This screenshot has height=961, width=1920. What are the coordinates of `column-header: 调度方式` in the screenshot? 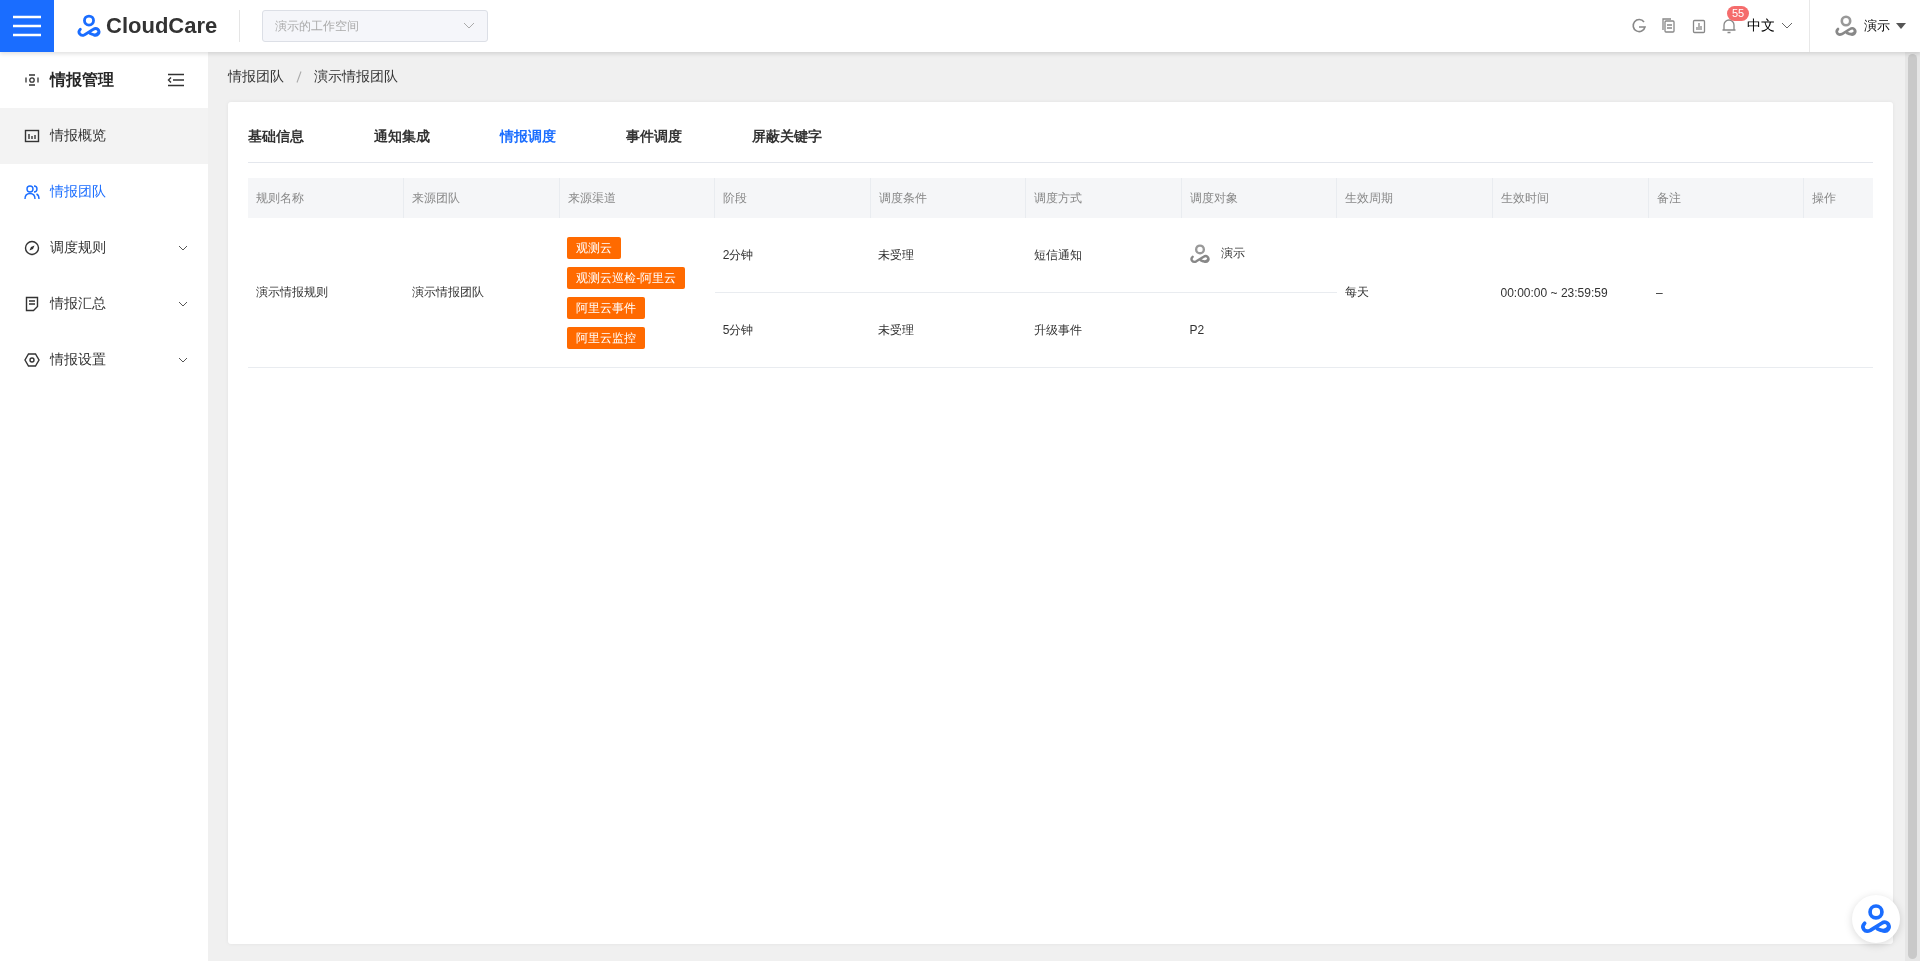 It's located at (1103, 198).